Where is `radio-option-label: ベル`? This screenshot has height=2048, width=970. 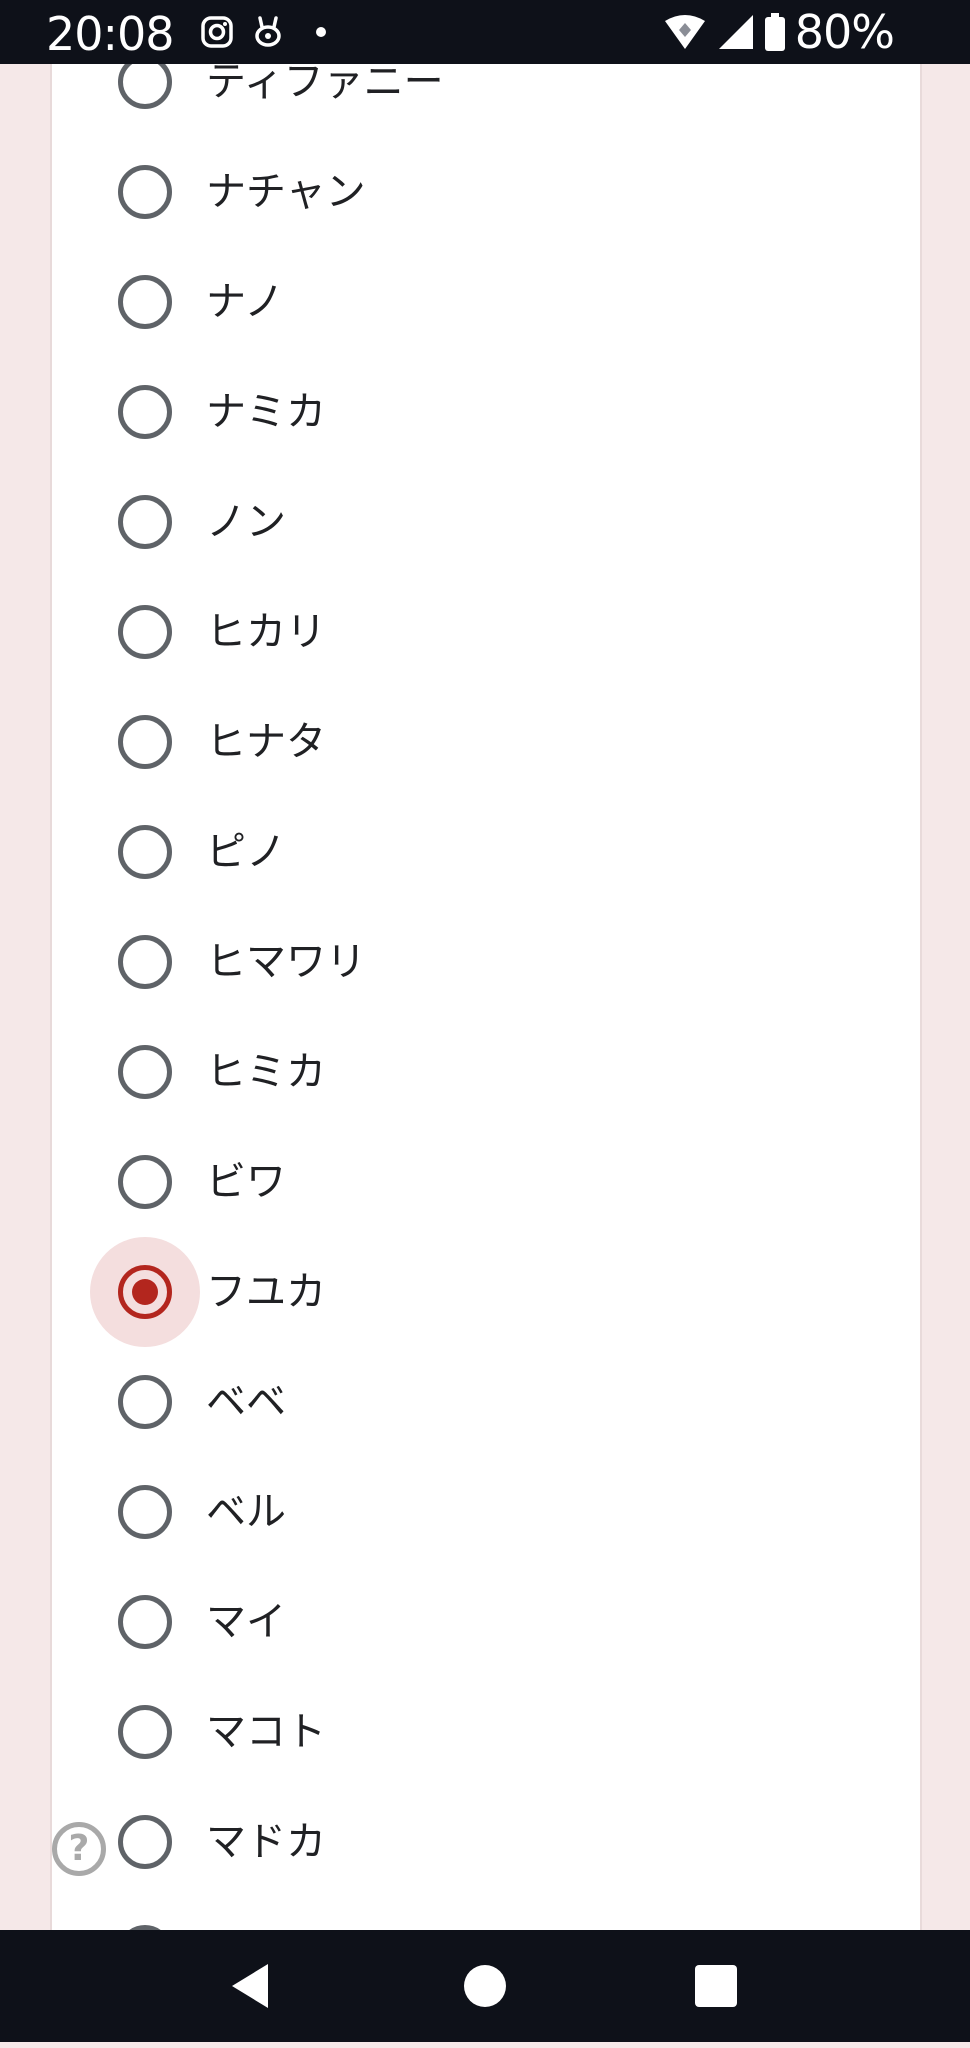 radio-option-label: ベル is located at coordinates (246, 1512).